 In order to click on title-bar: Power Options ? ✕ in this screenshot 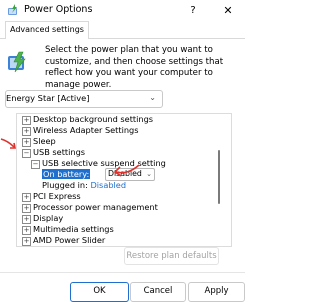, I will do `click(122, 10)`.